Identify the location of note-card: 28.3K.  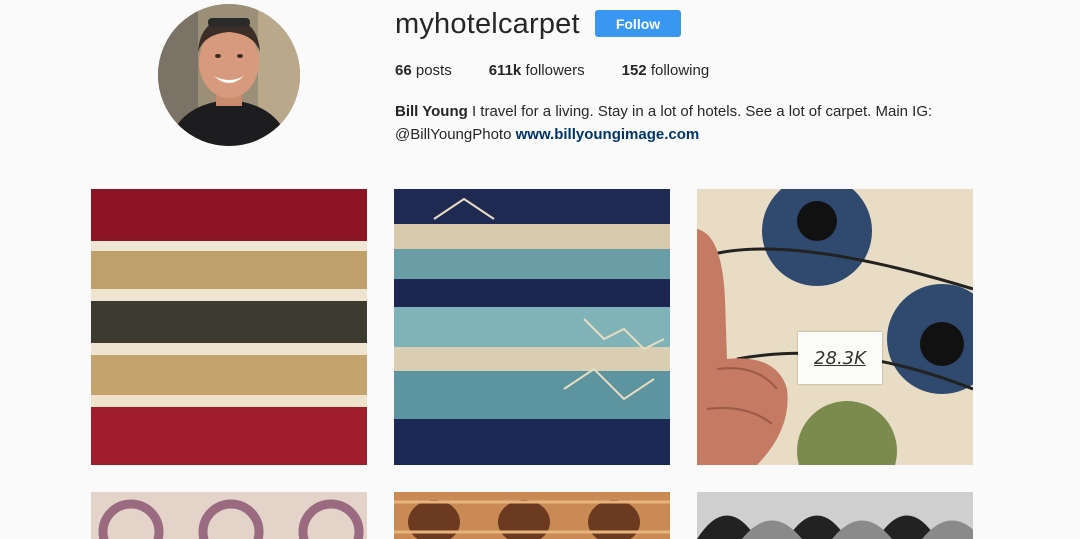
(840, 358).